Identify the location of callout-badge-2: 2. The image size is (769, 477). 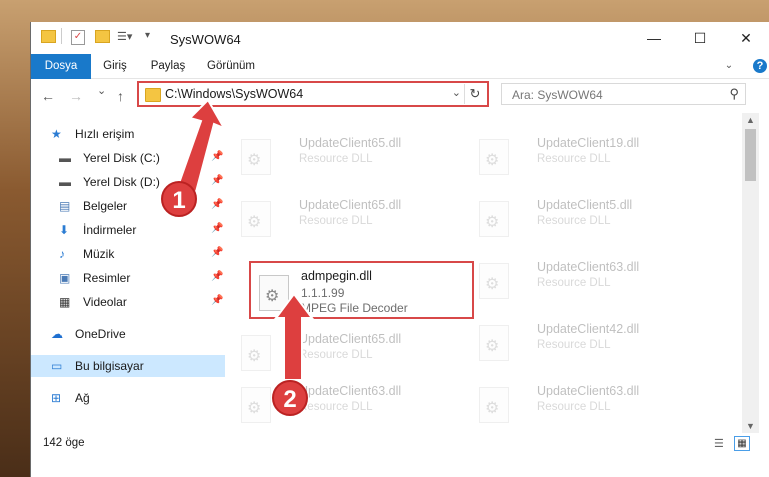
(290, 398).